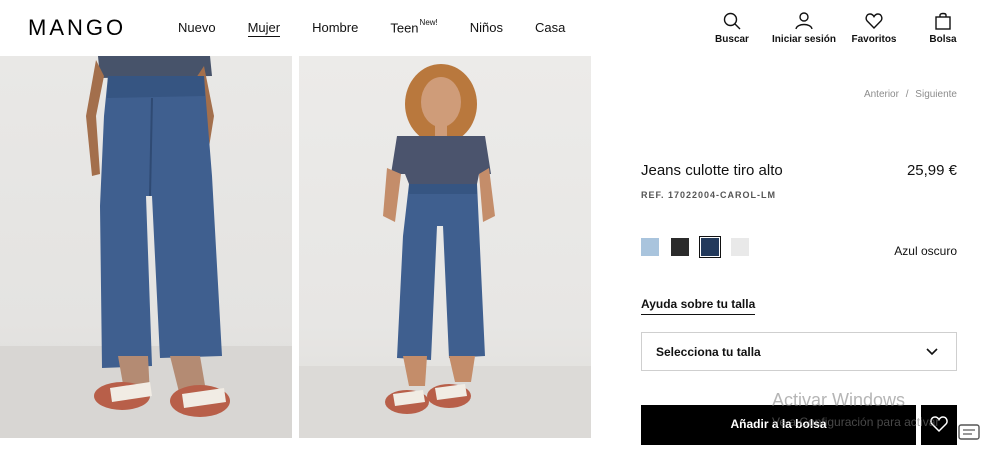 The image size is (1002, 449). I want to click on favorites-button: Favoritos, so click(874, 28).